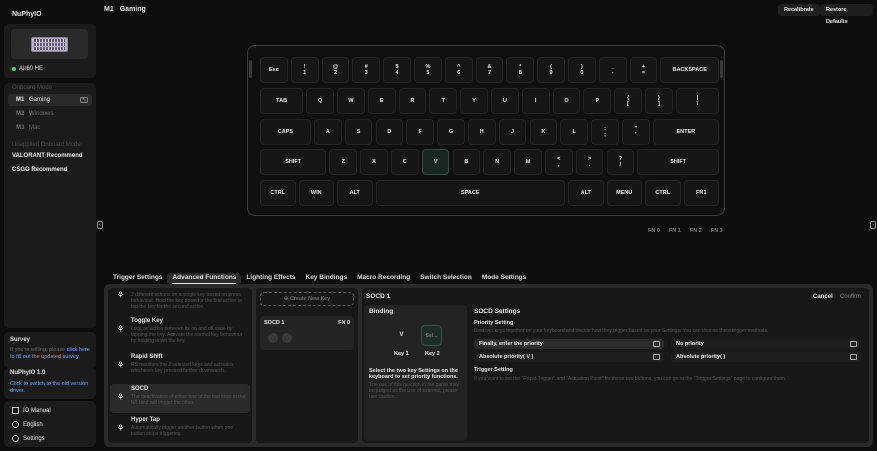 The height and width of the screenshot is (451, 877). What do you see at coordinates (766, 357) in the screenshot?
I see `priority-option-absolute-key2: Absolute priority( )` at bounding box center [766, 357].